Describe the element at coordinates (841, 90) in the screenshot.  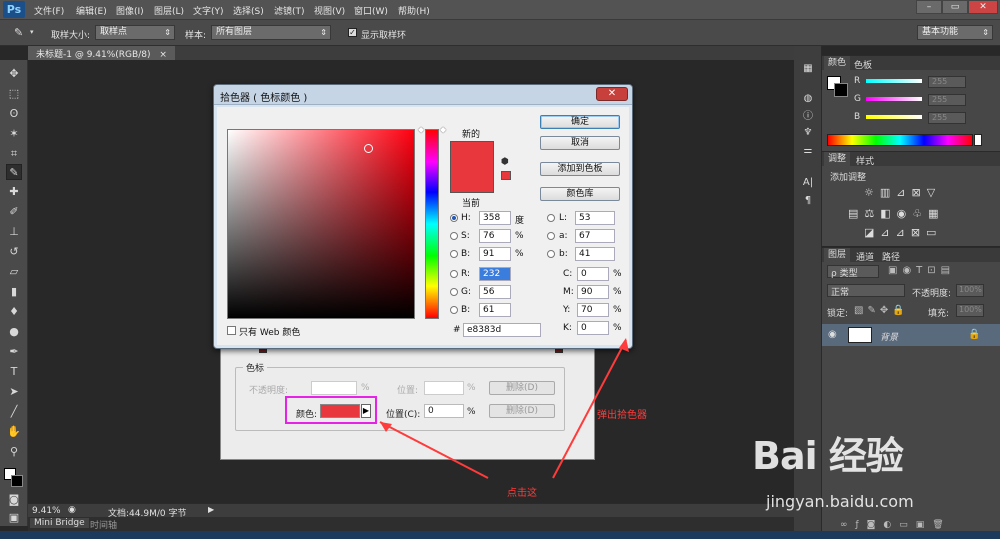
I see `panel-background-swatch` at that location.